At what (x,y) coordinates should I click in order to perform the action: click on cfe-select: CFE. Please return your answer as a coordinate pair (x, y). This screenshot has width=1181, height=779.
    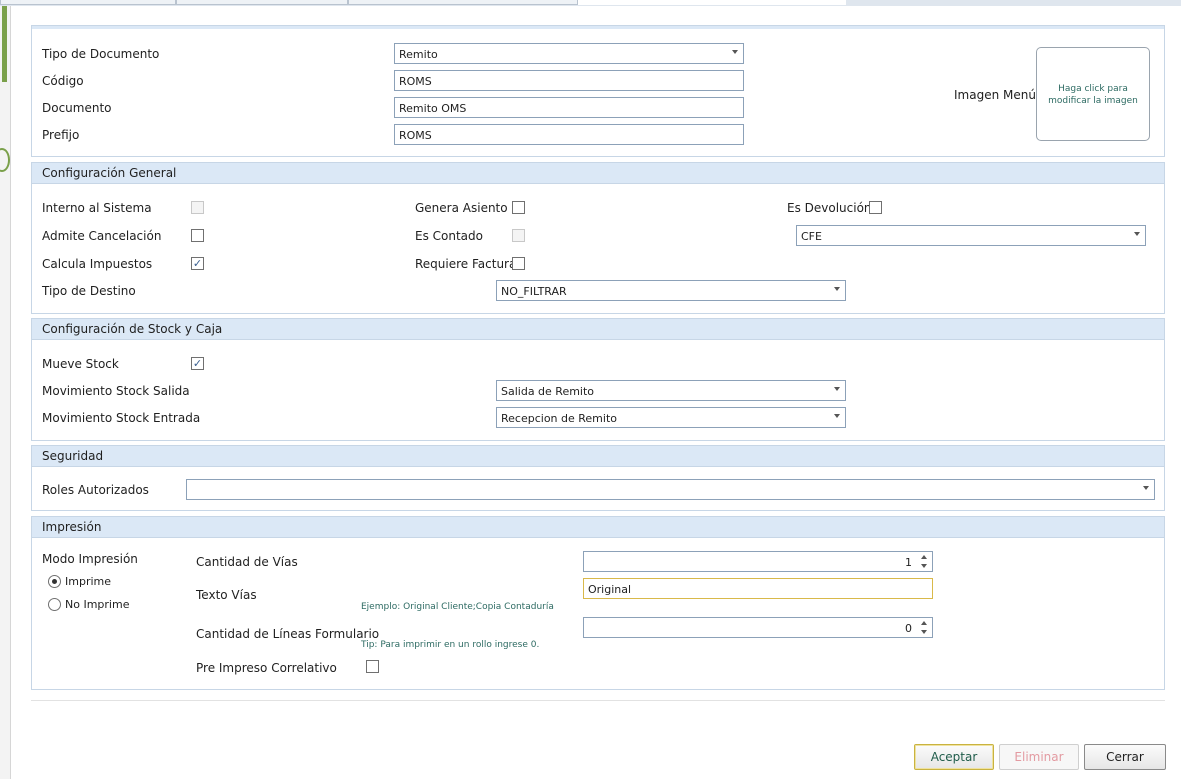
    Looking at the image, I should click on (971, 235).